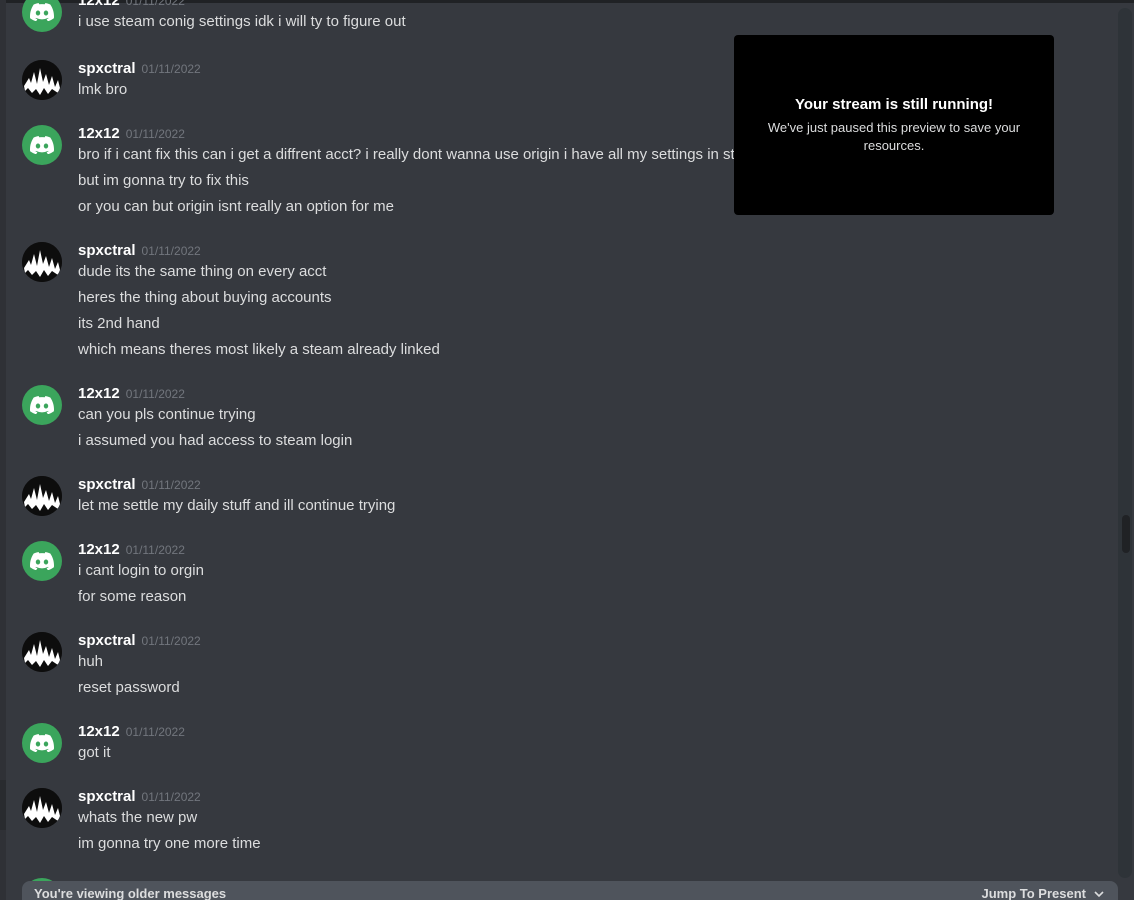 Image resolution: width=1134 pixels, height=900 pixels. I want to click on message-text: im gonna try one more time, so click(169, 843).